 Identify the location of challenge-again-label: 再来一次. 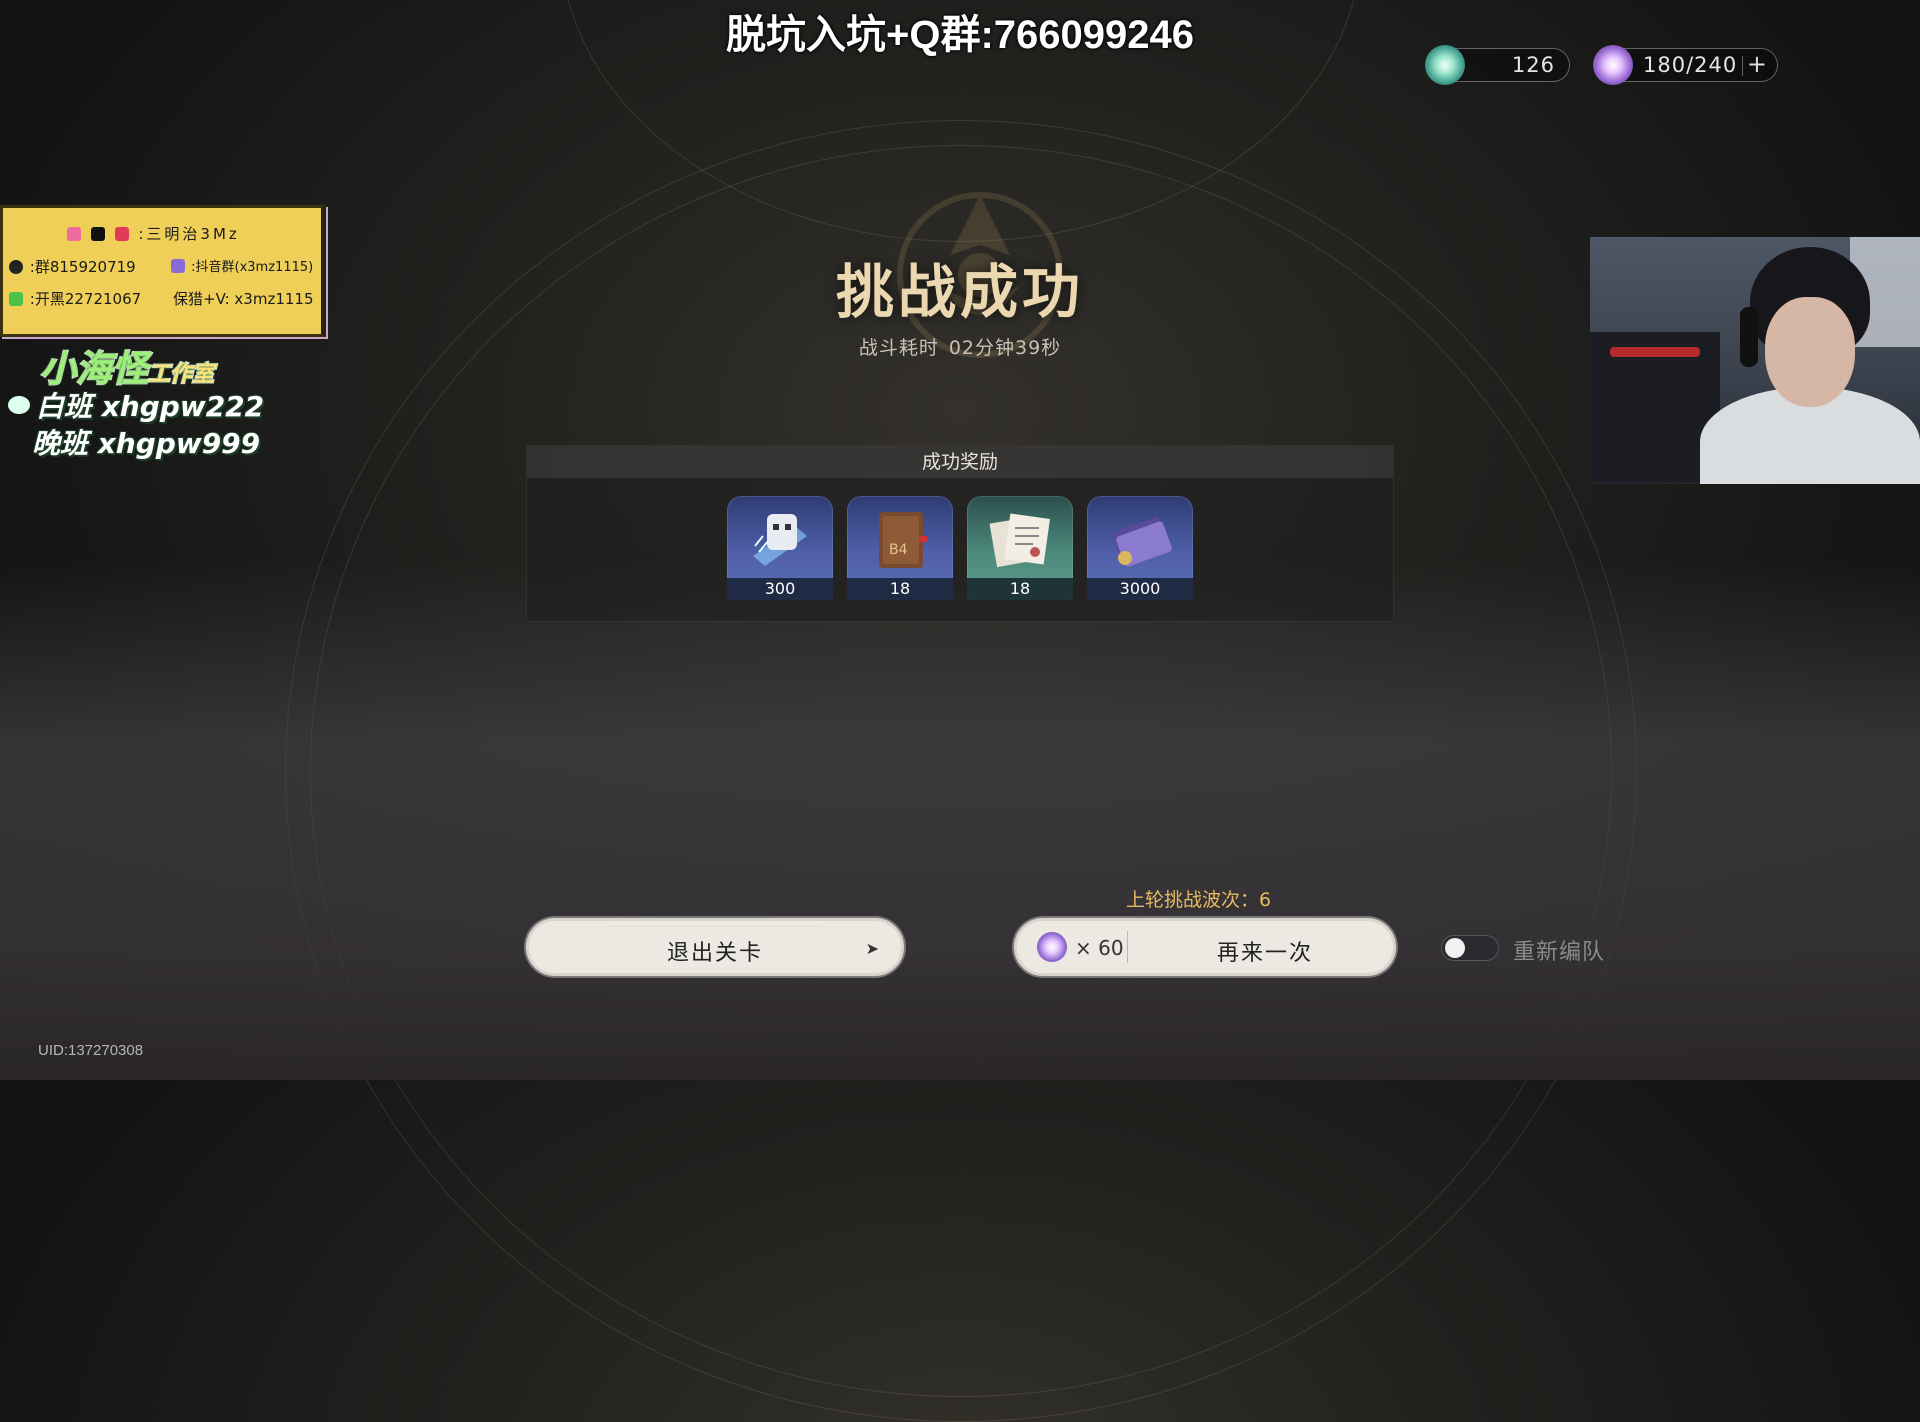
(1264, 953).